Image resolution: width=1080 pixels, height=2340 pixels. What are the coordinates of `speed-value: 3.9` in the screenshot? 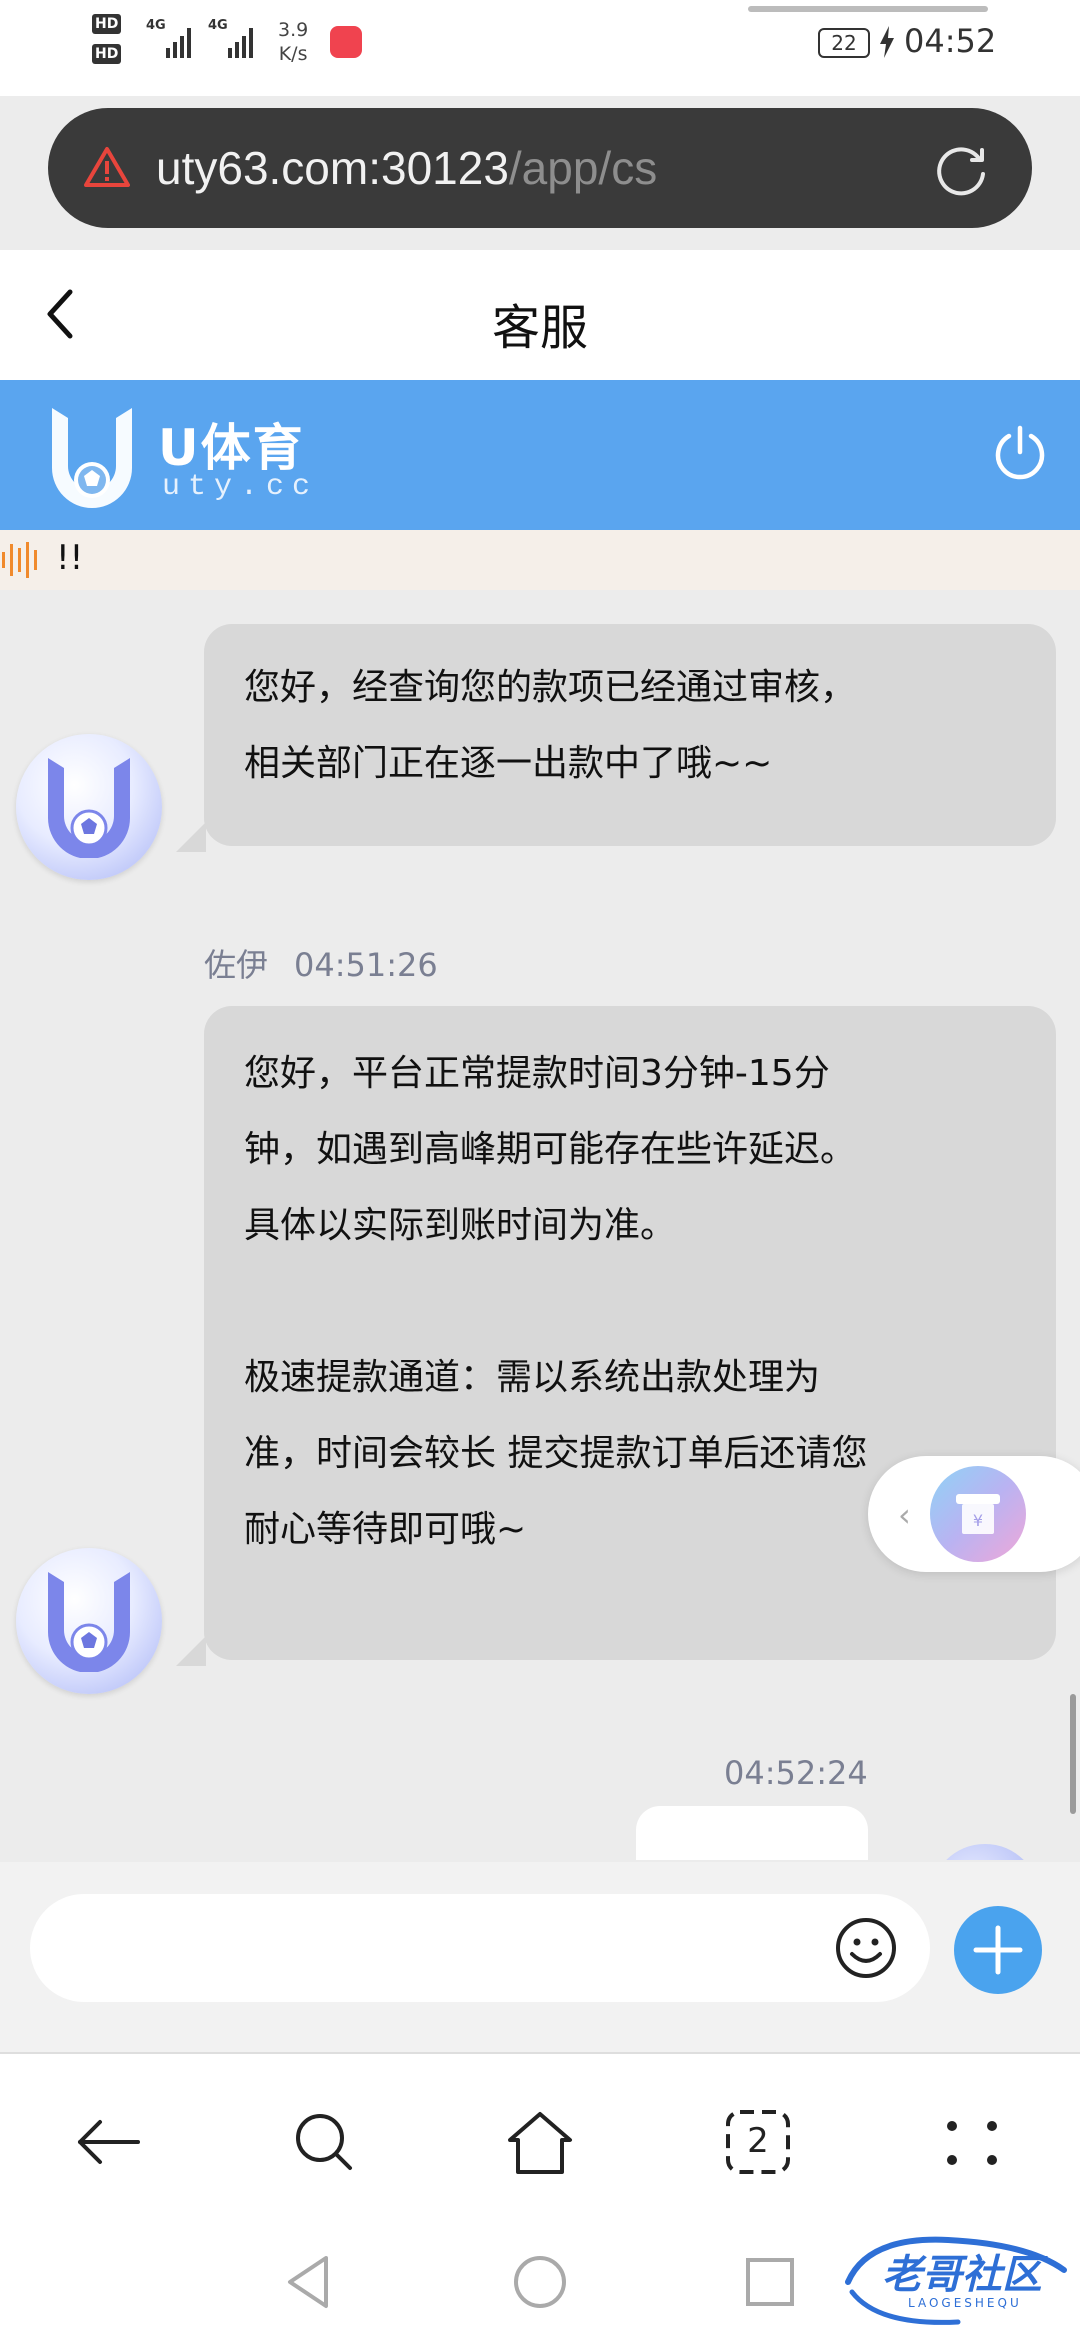 It's located at (293, 30).